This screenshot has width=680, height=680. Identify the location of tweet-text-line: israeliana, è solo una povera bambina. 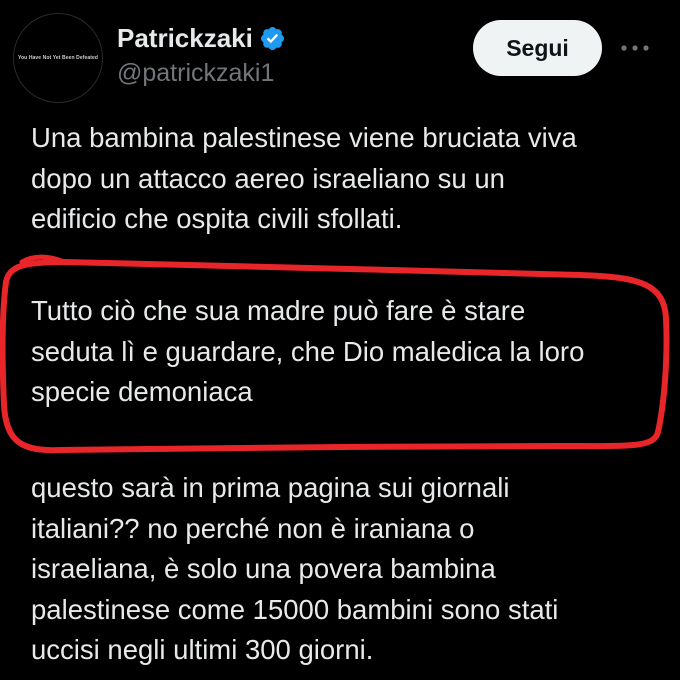
(263, 568).